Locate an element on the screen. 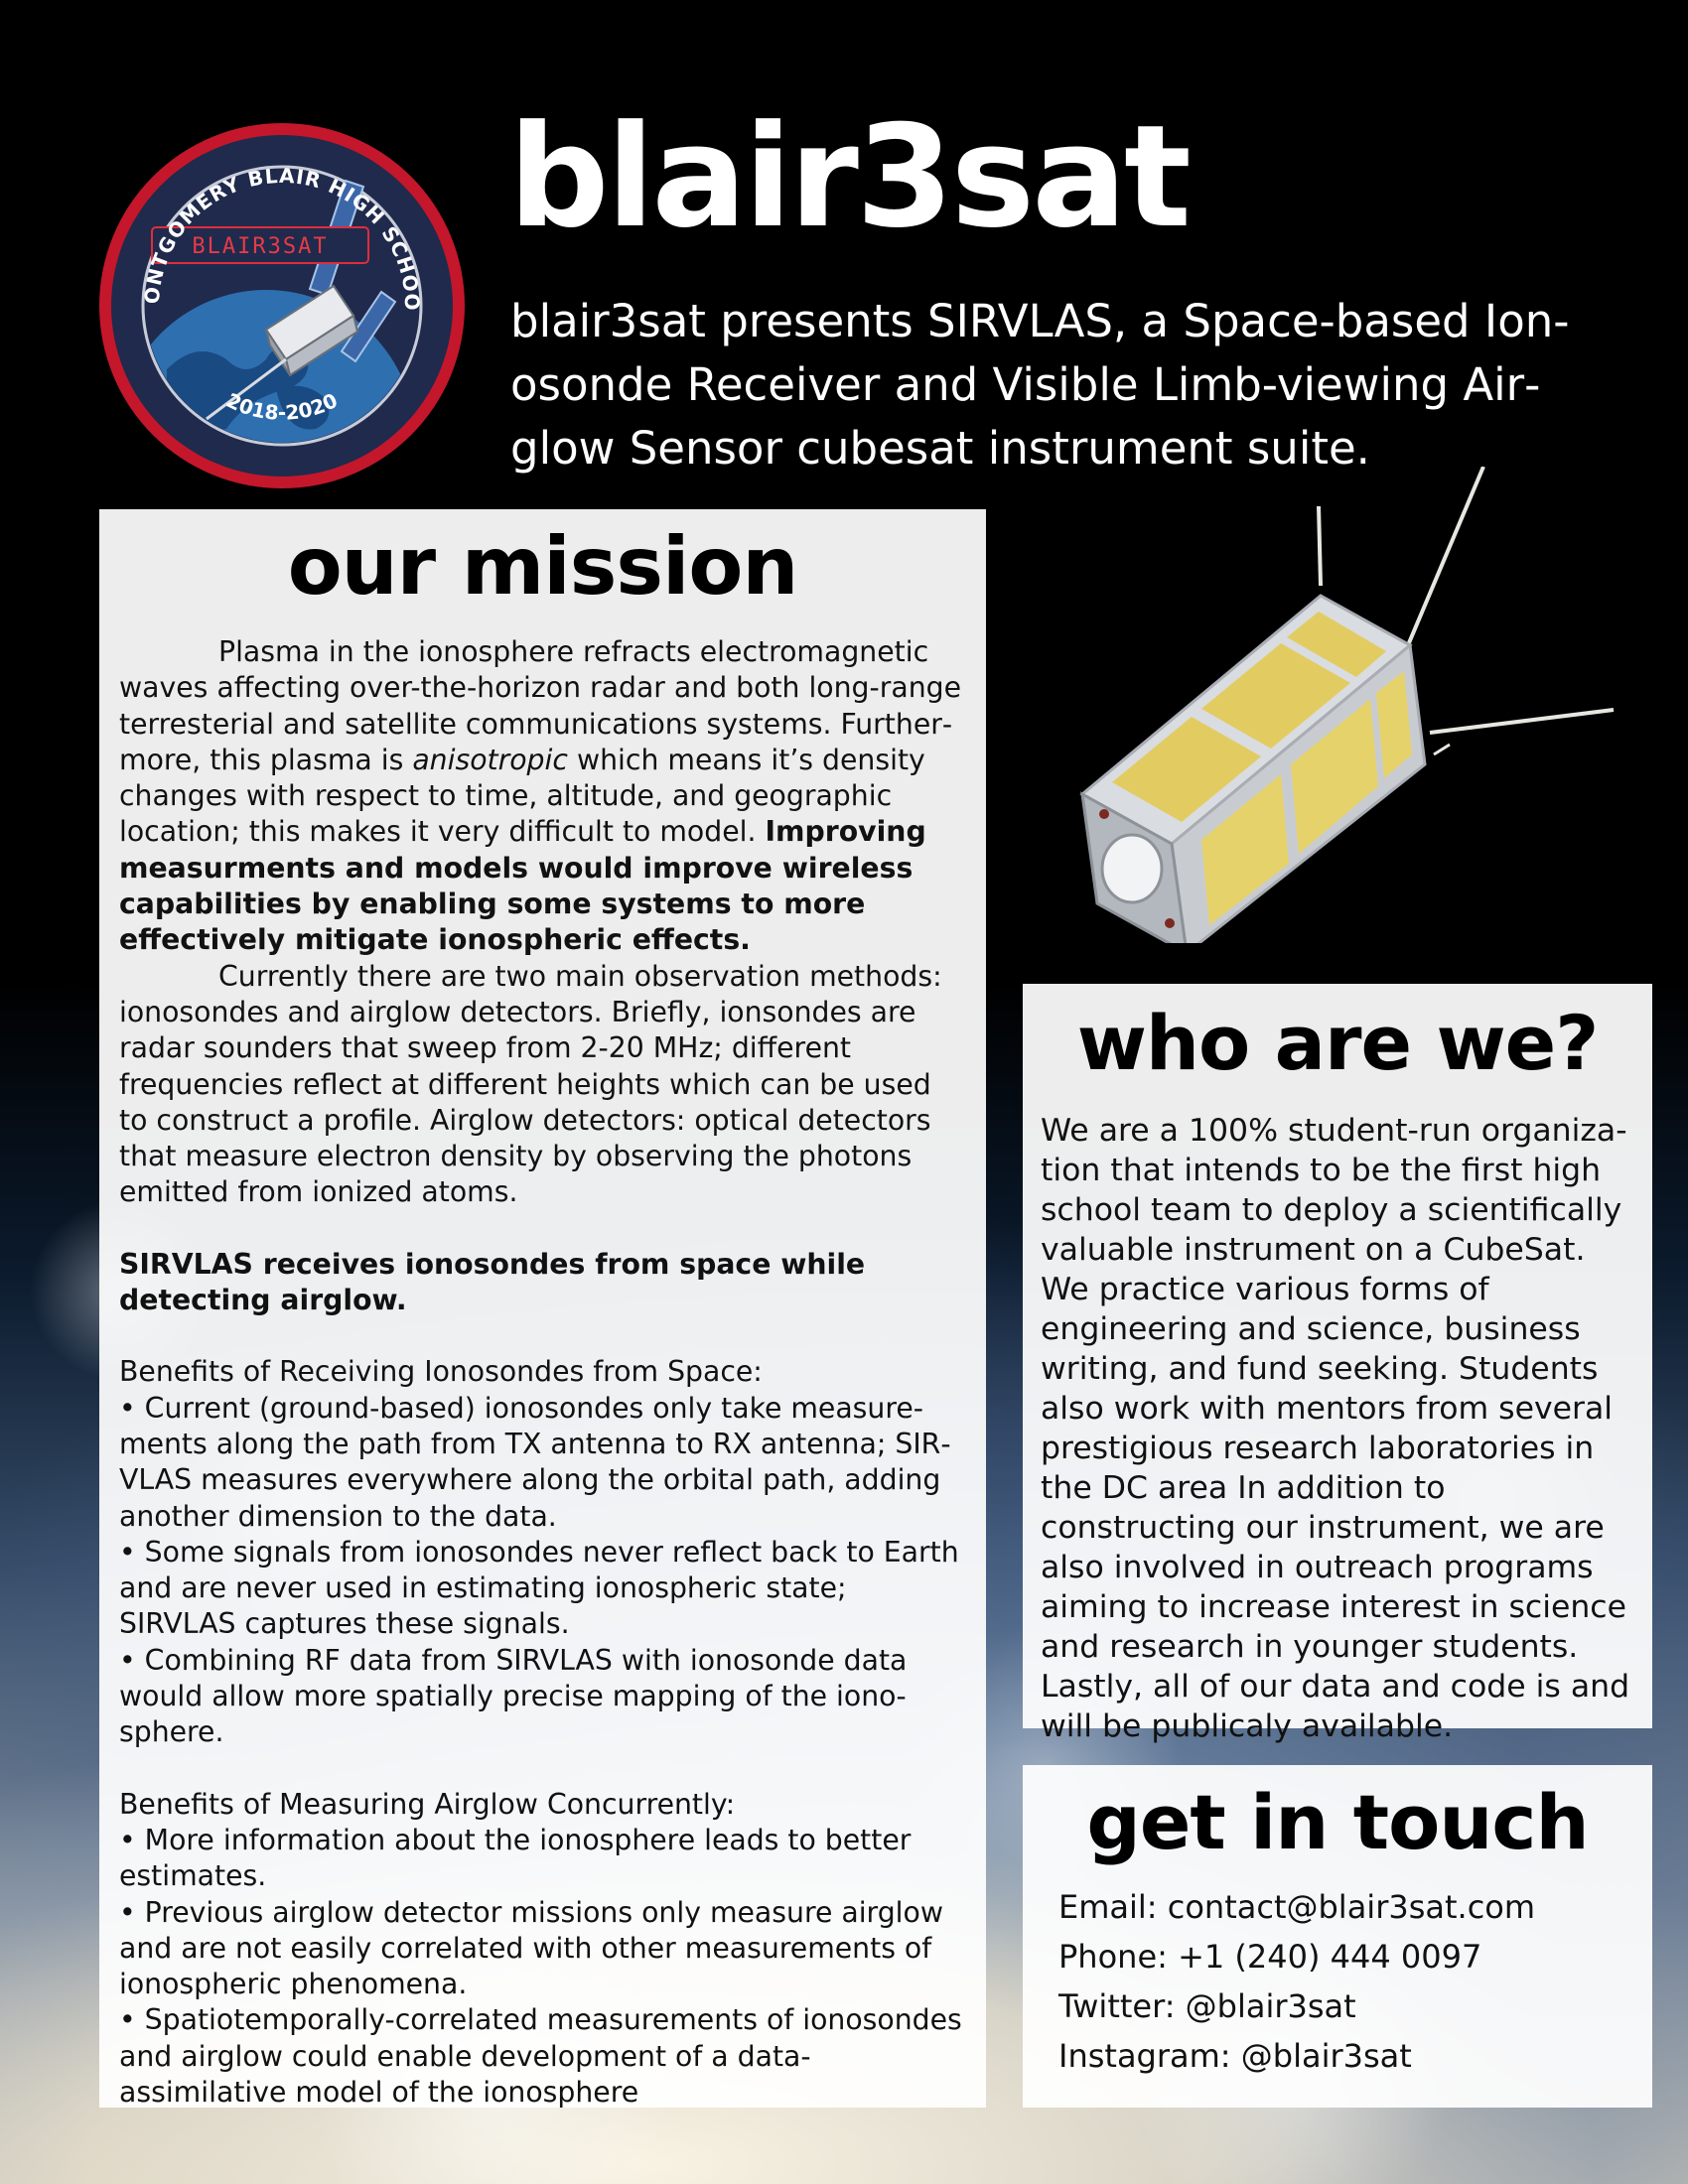  camera-lens is located at coordinates (1132, 868).